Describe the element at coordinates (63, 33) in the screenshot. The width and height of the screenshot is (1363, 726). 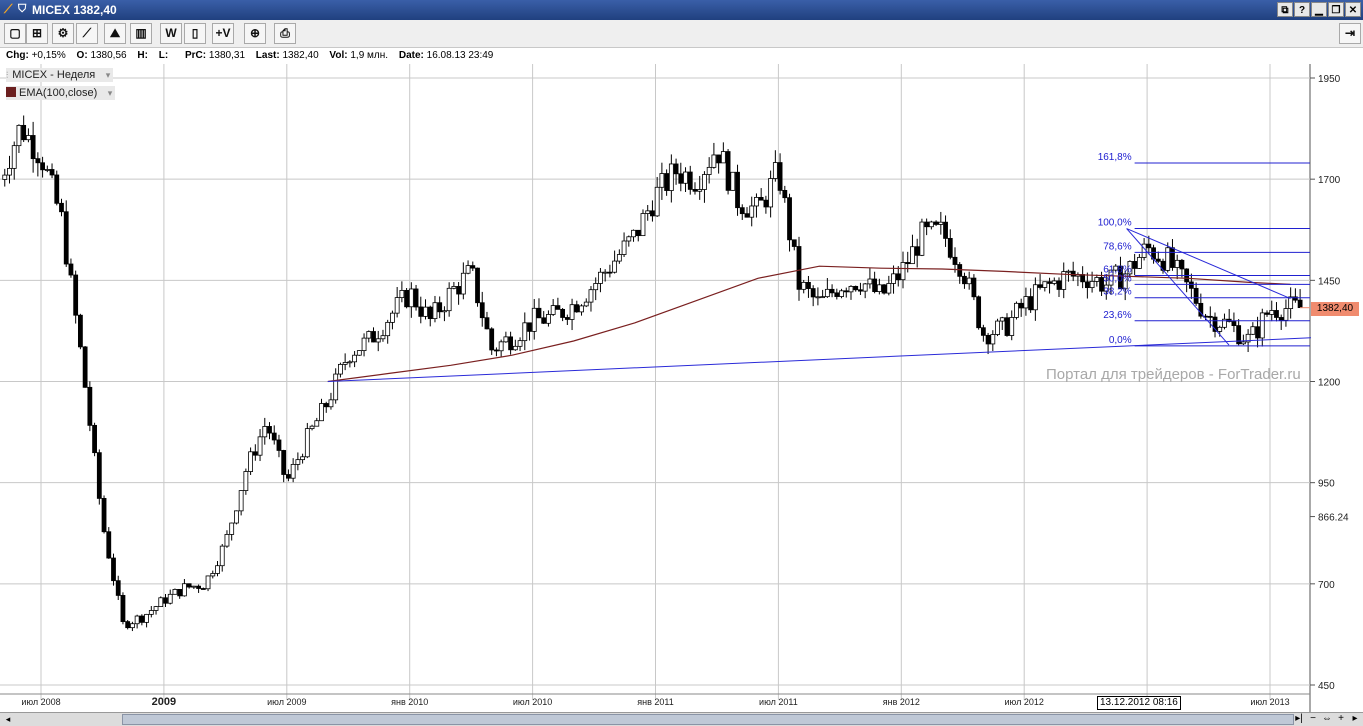
I see `settings-button: ⚙` at that location.